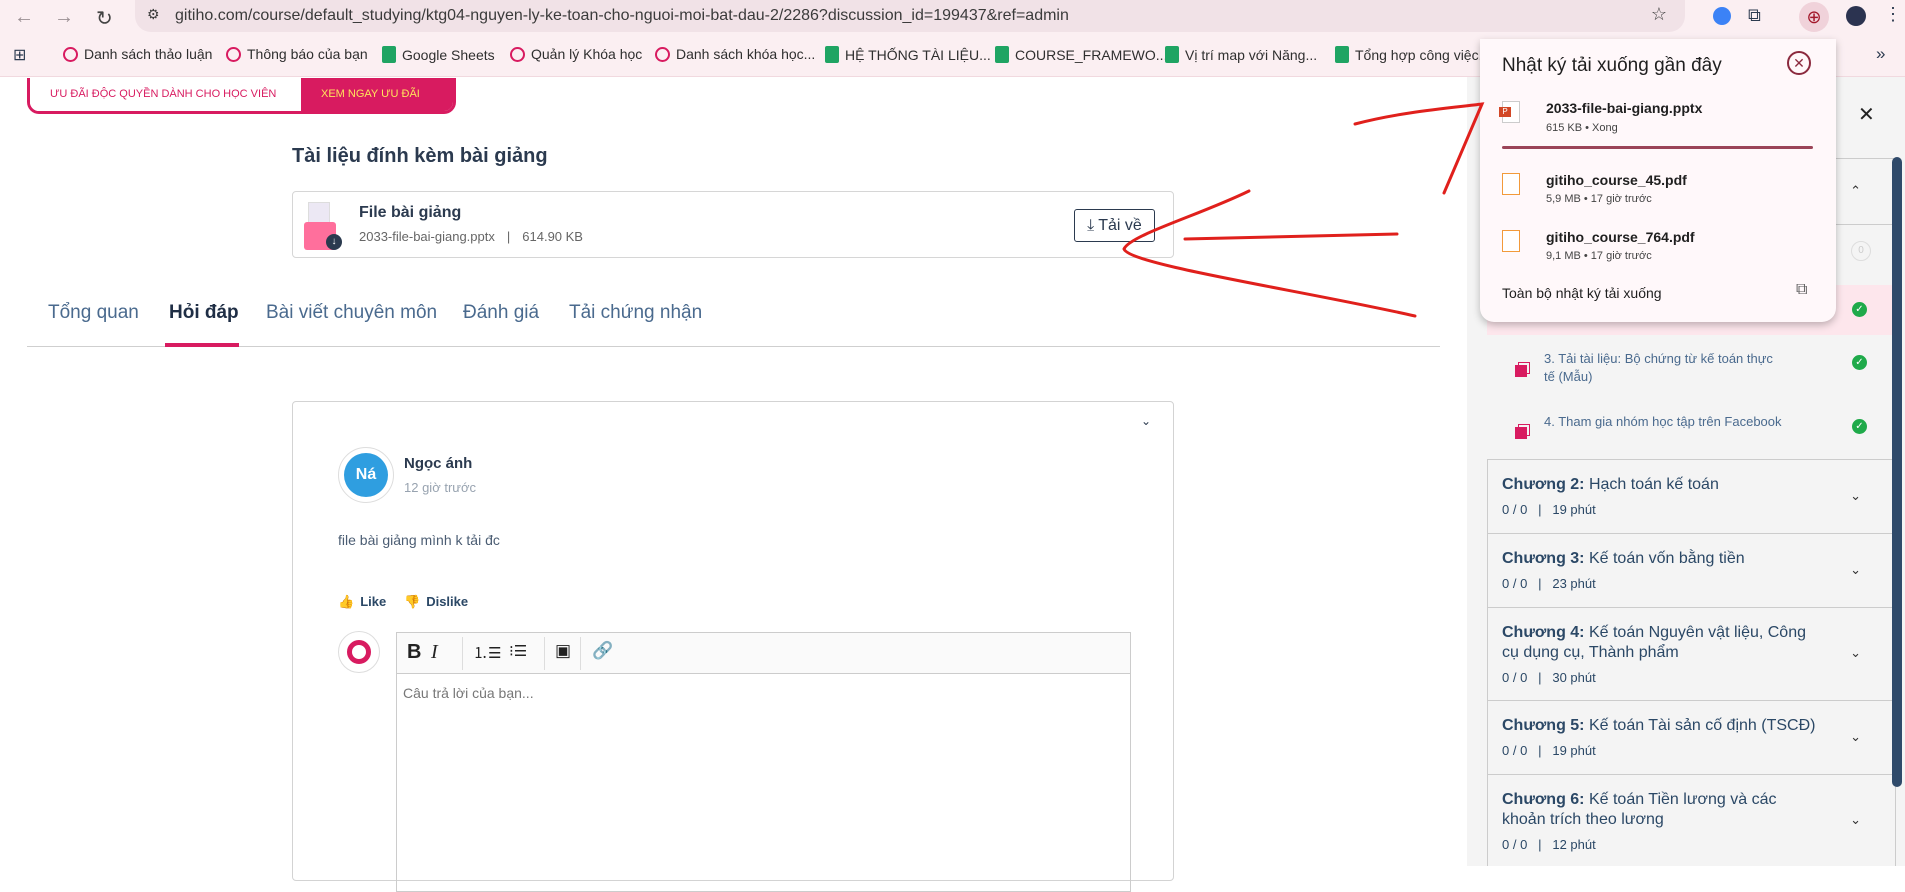 This screenshot has height=892, width=1905. Describe the element at coordinates (346, 601) in the screenshot. I see `thumbs-up-icon: 👍` at that location.